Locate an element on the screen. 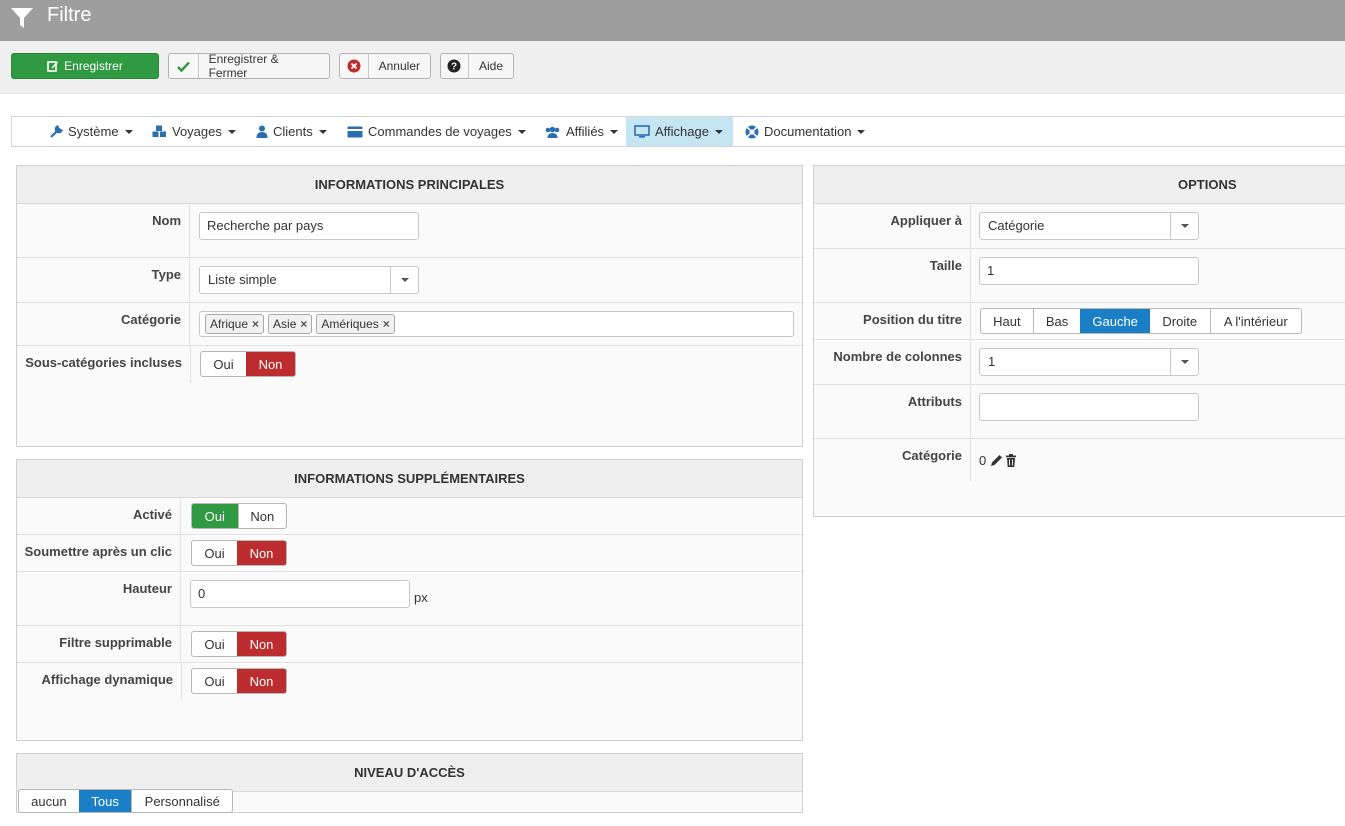 This screenshot has height=826, width=1345. removable-label: Filtre supprimable is located at coordinates (99, 644).